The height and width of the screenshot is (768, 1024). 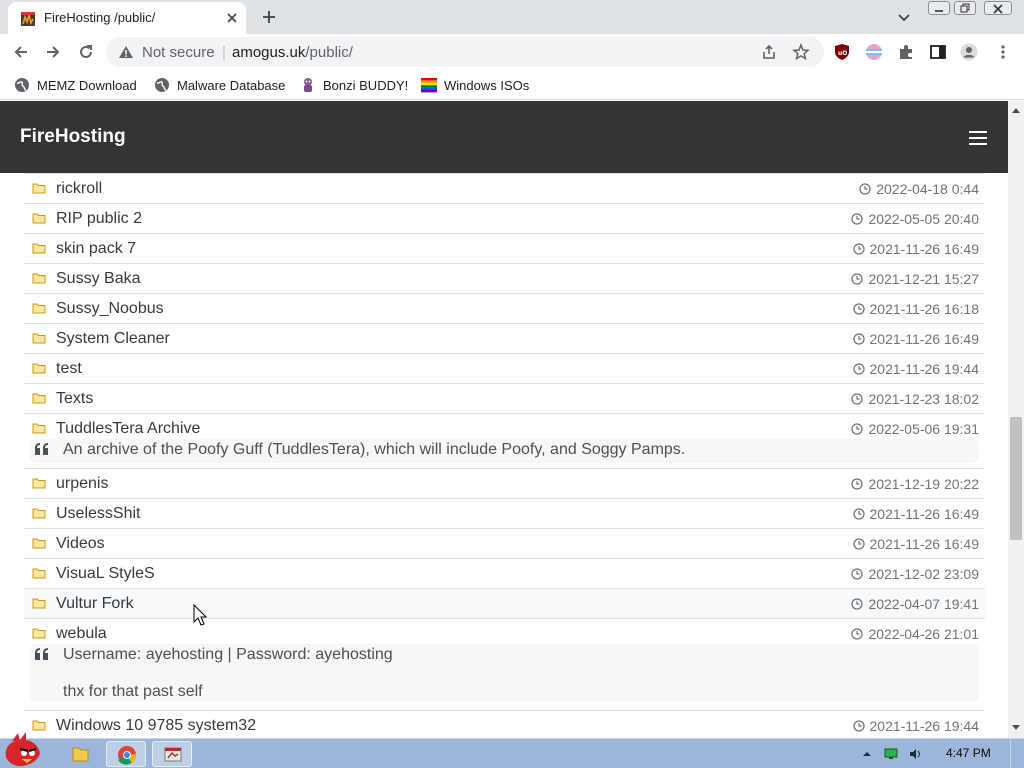 What do you see at coordinates (178, 52) in the screenshot?
I see `security-label: Not secure` at bounding box center [178, 52].